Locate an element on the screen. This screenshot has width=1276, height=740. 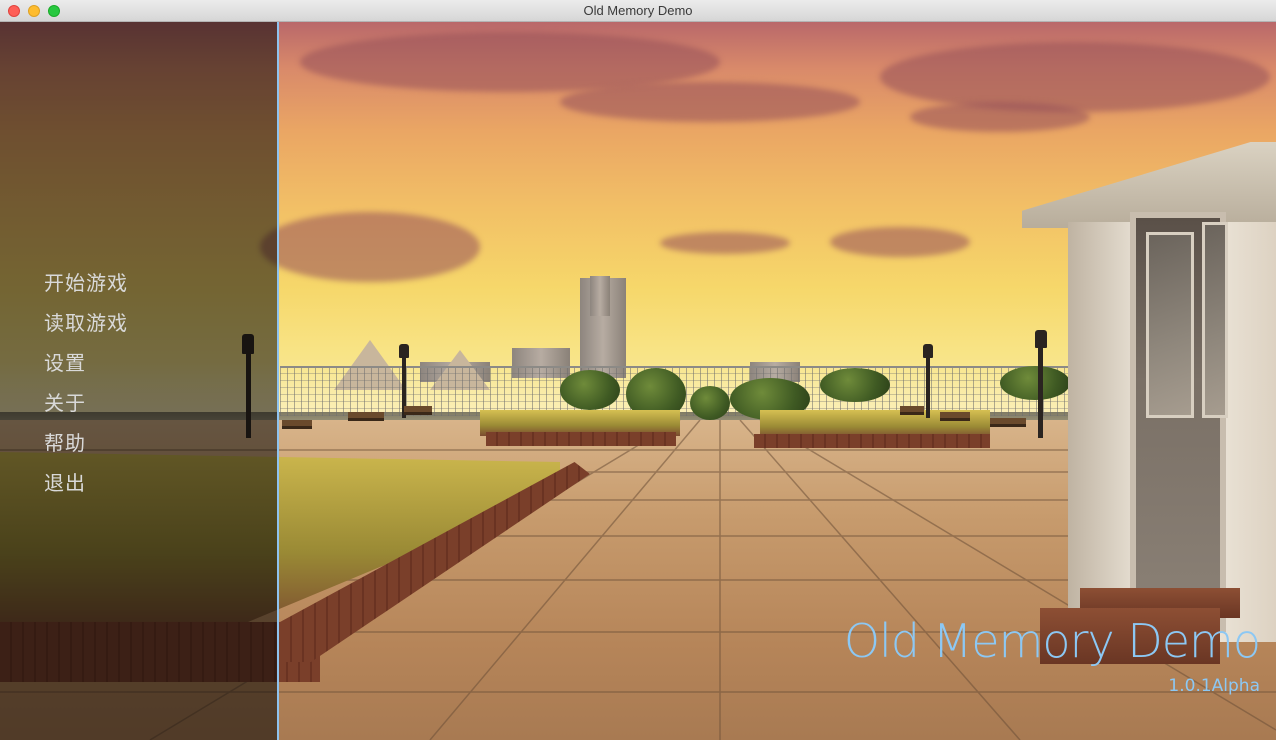
menu-item-about: 关于 is located at coordinates (86, 406).